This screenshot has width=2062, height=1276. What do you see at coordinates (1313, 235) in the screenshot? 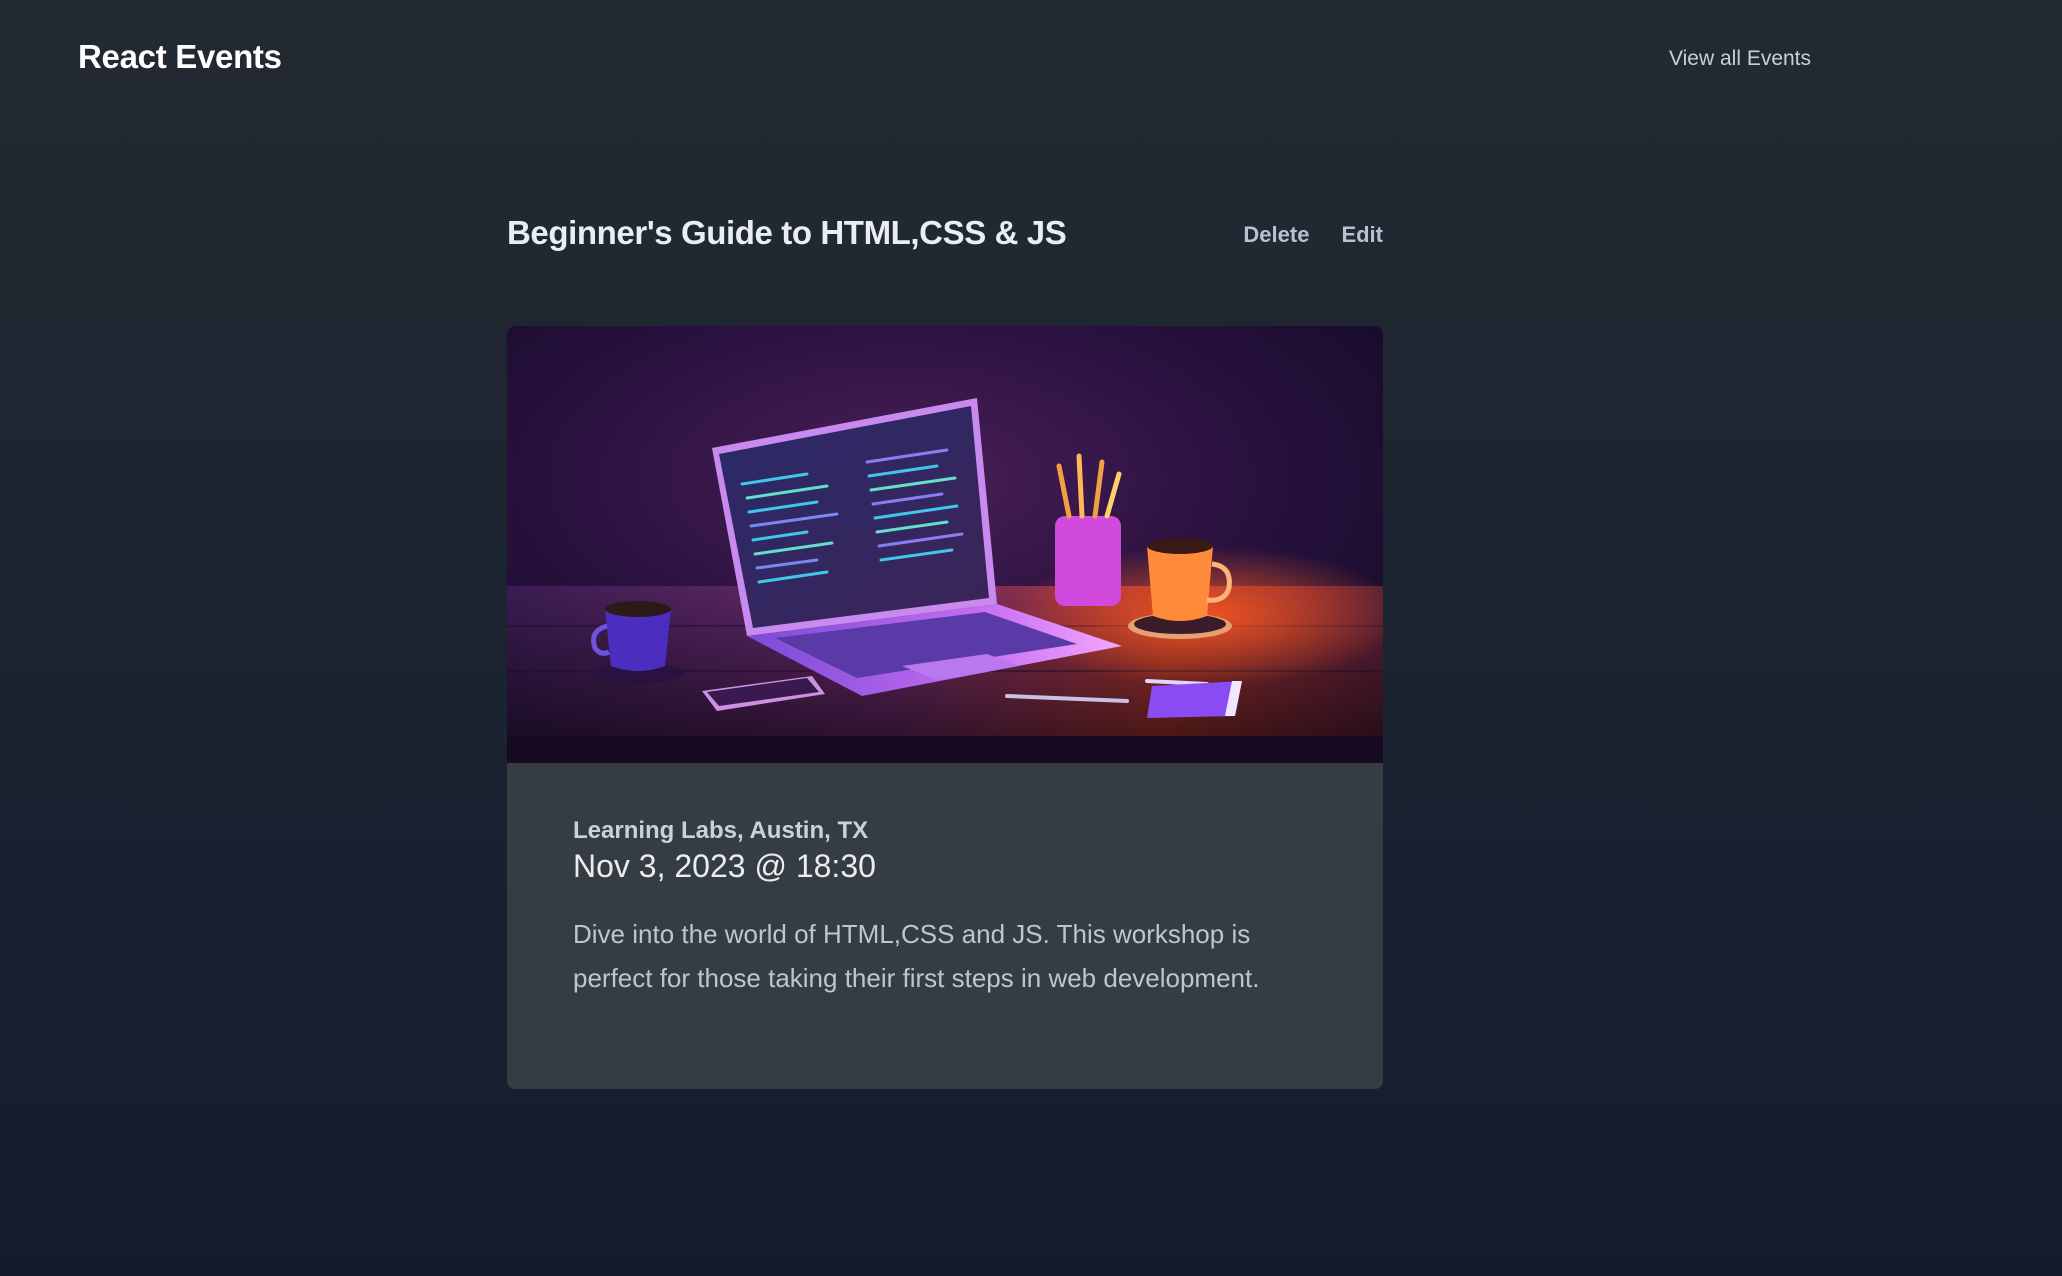
I see `event-actions: Delete Edit` at bounding box center [1313, 235].